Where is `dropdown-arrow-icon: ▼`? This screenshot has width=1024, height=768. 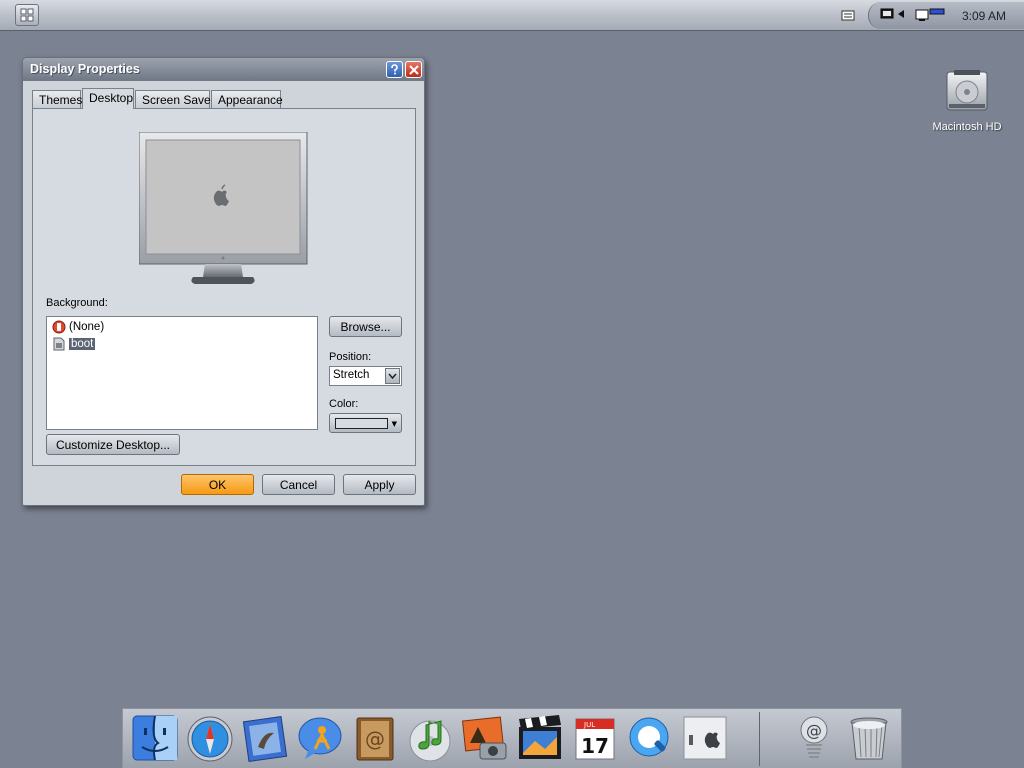
dropdown-arrow-icon: ▼ is located at coordinates (394, 424).